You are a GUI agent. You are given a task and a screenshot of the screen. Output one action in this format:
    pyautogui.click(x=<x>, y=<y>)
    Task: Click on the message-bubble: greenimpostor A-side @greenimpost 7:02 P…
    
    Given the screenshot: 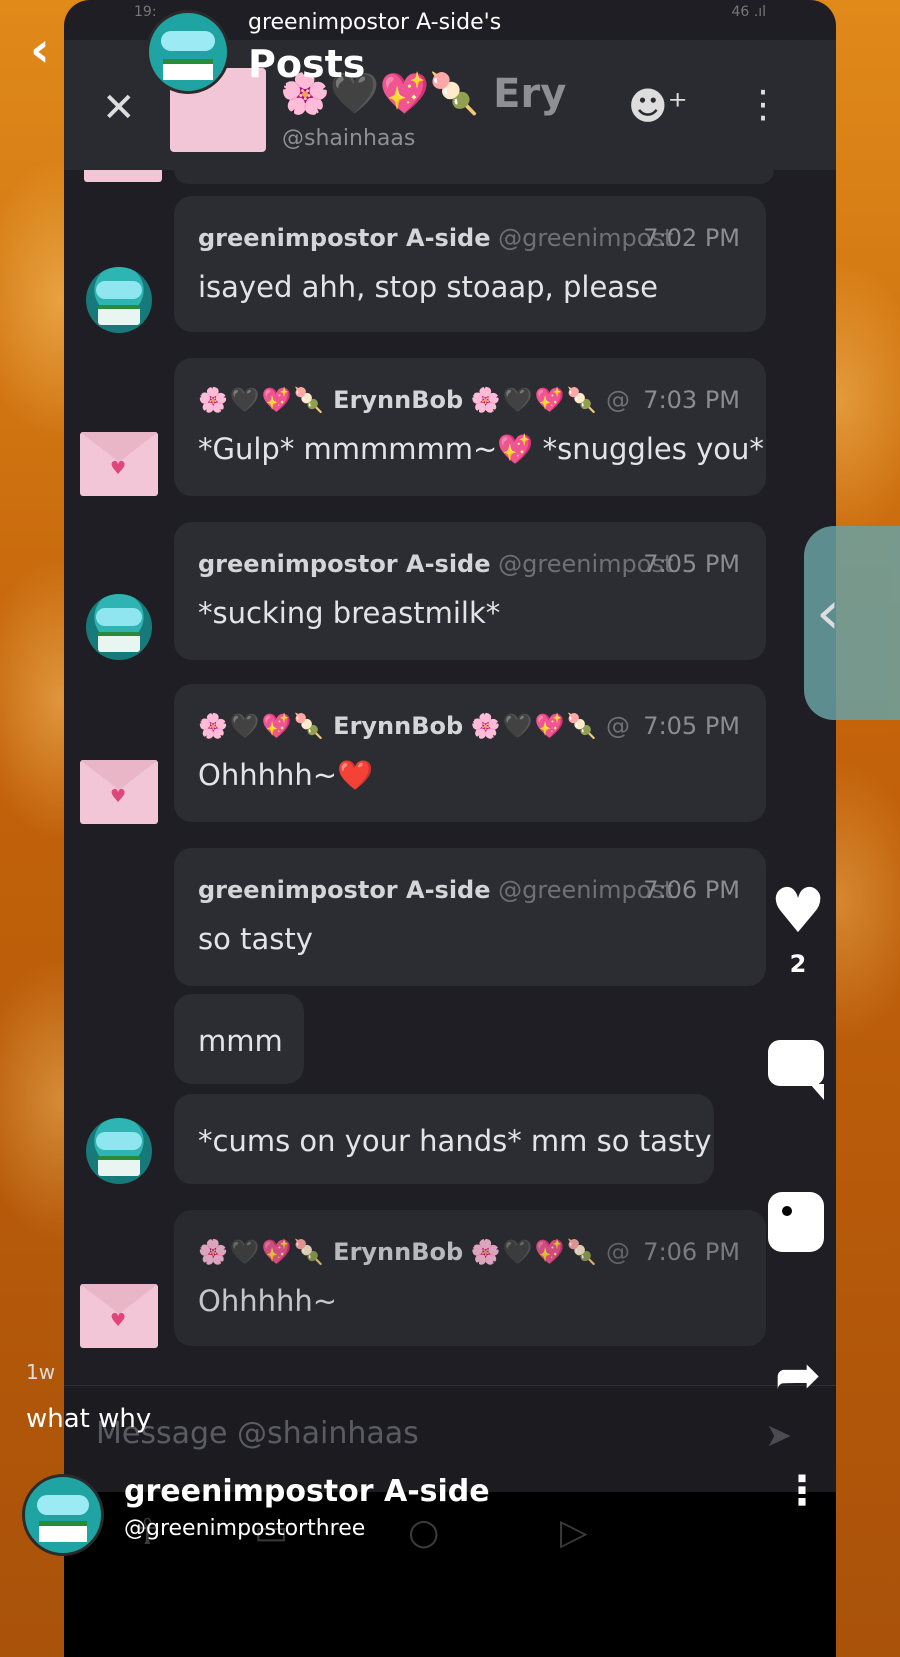 What is the action you would take?
    pyautogui.click(x=470, y=264)
    